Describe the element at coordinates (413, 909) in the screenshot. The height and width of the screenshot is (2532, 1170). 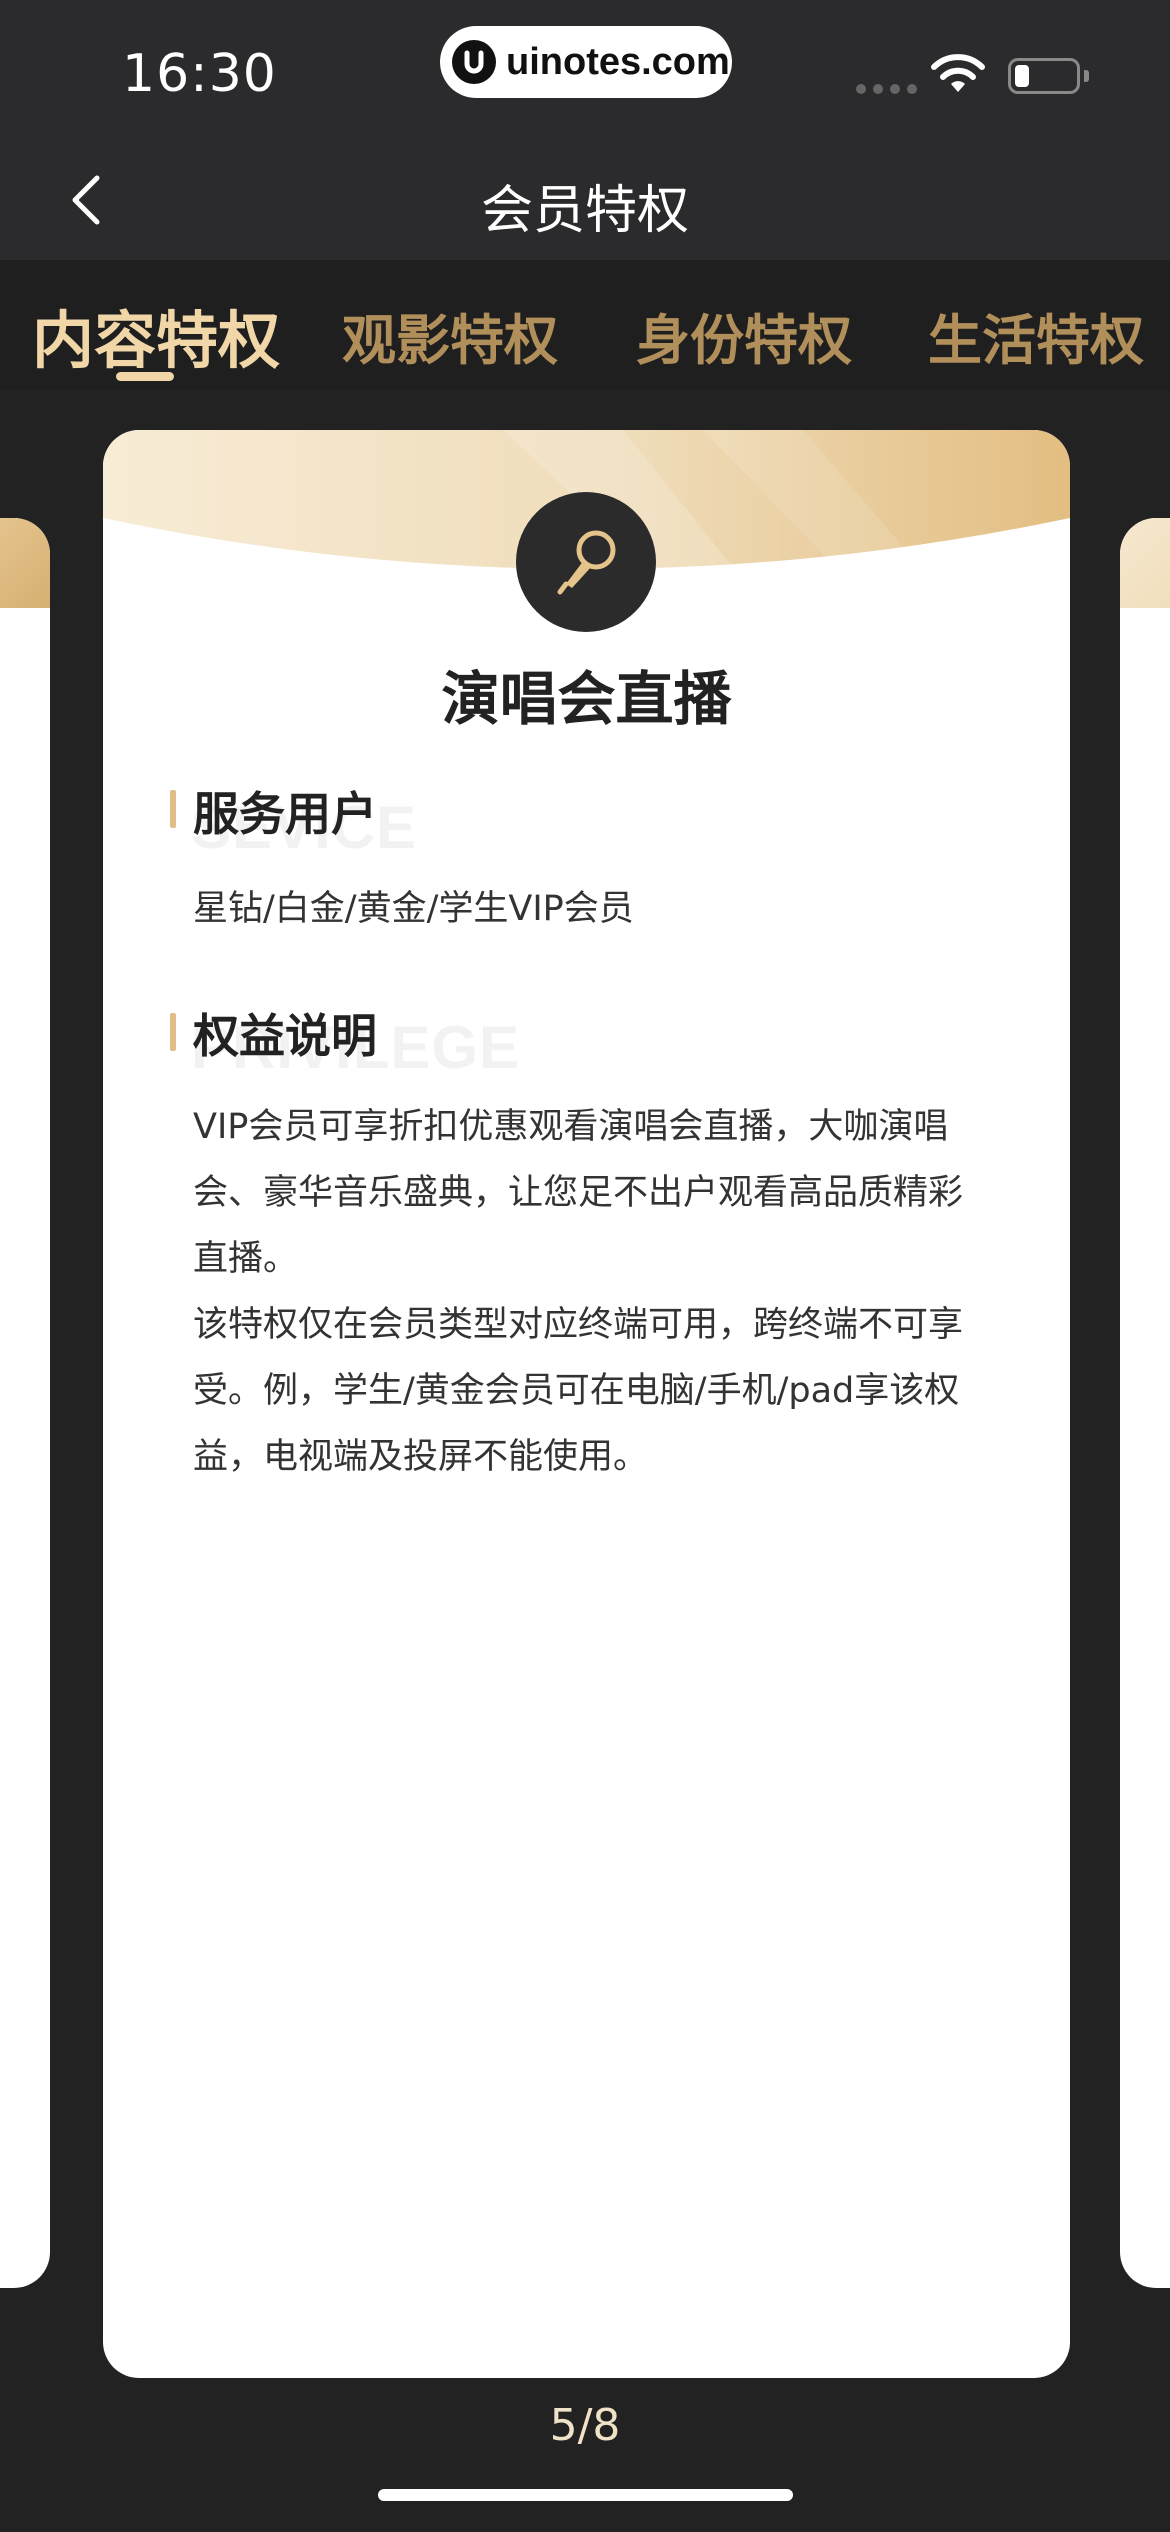
I see `service-users-text: 星钻/白金/黄金/学生VIP会员` at that location.